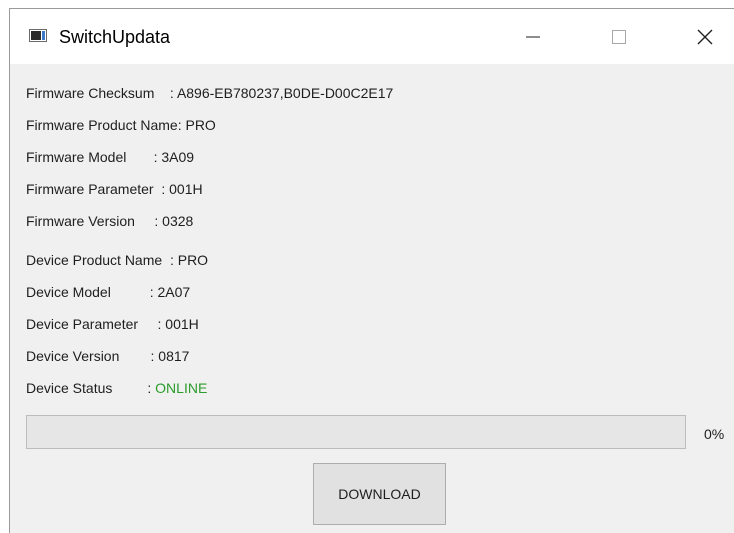 This screenshot has width=734, height=533. Describe the element at coordinates (193, 260) in the screenshot. I see `device-product-name-value: PRO` at that location.